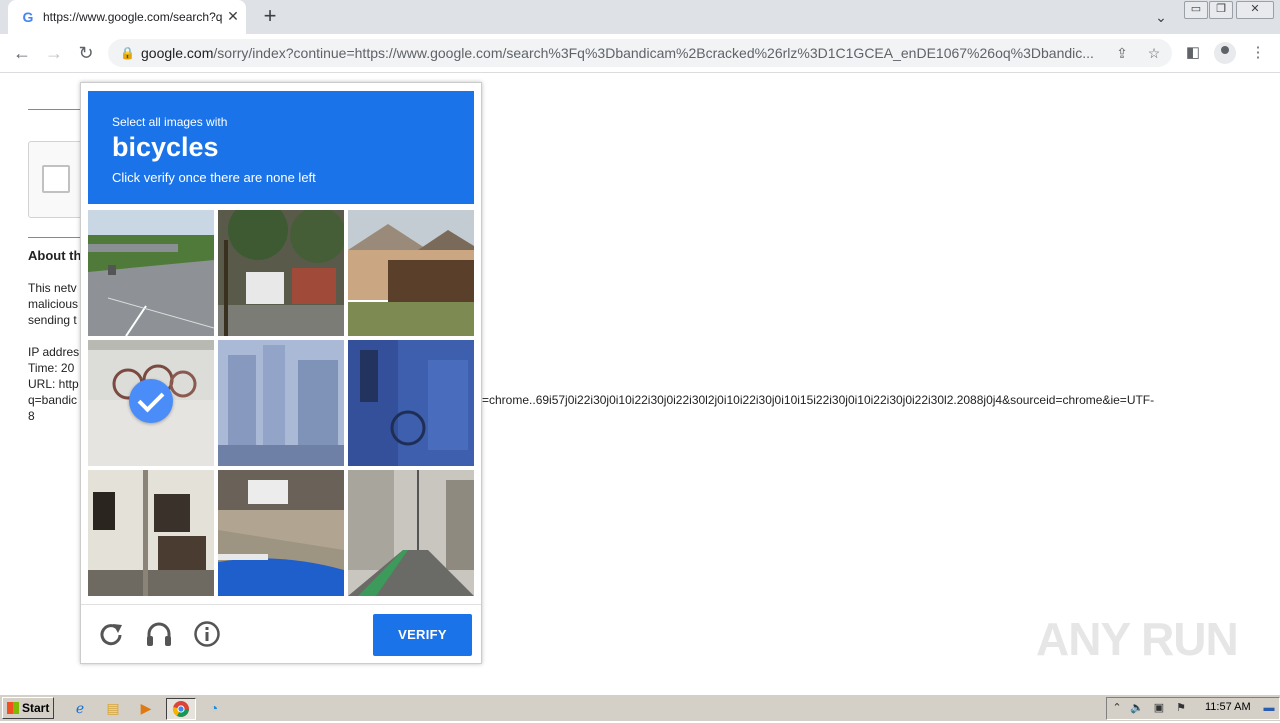  What do you see at coordinates (133, 17) in the screenshot?
I see `tab-title: https://www.google.com/search?q=` at bounding box center [133, 17].